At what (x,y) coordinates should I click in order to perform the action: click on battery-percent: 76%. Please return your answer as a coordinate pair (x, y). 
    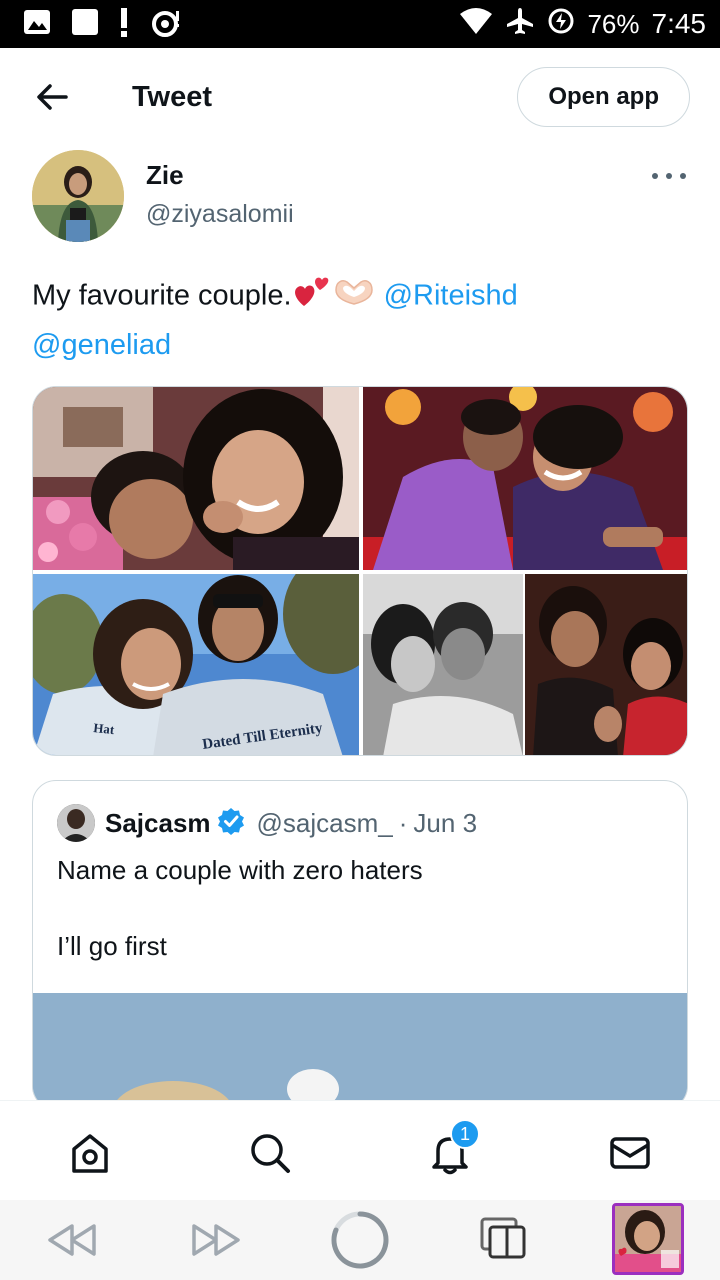
    Looking at the image, I should click on (613, 23).